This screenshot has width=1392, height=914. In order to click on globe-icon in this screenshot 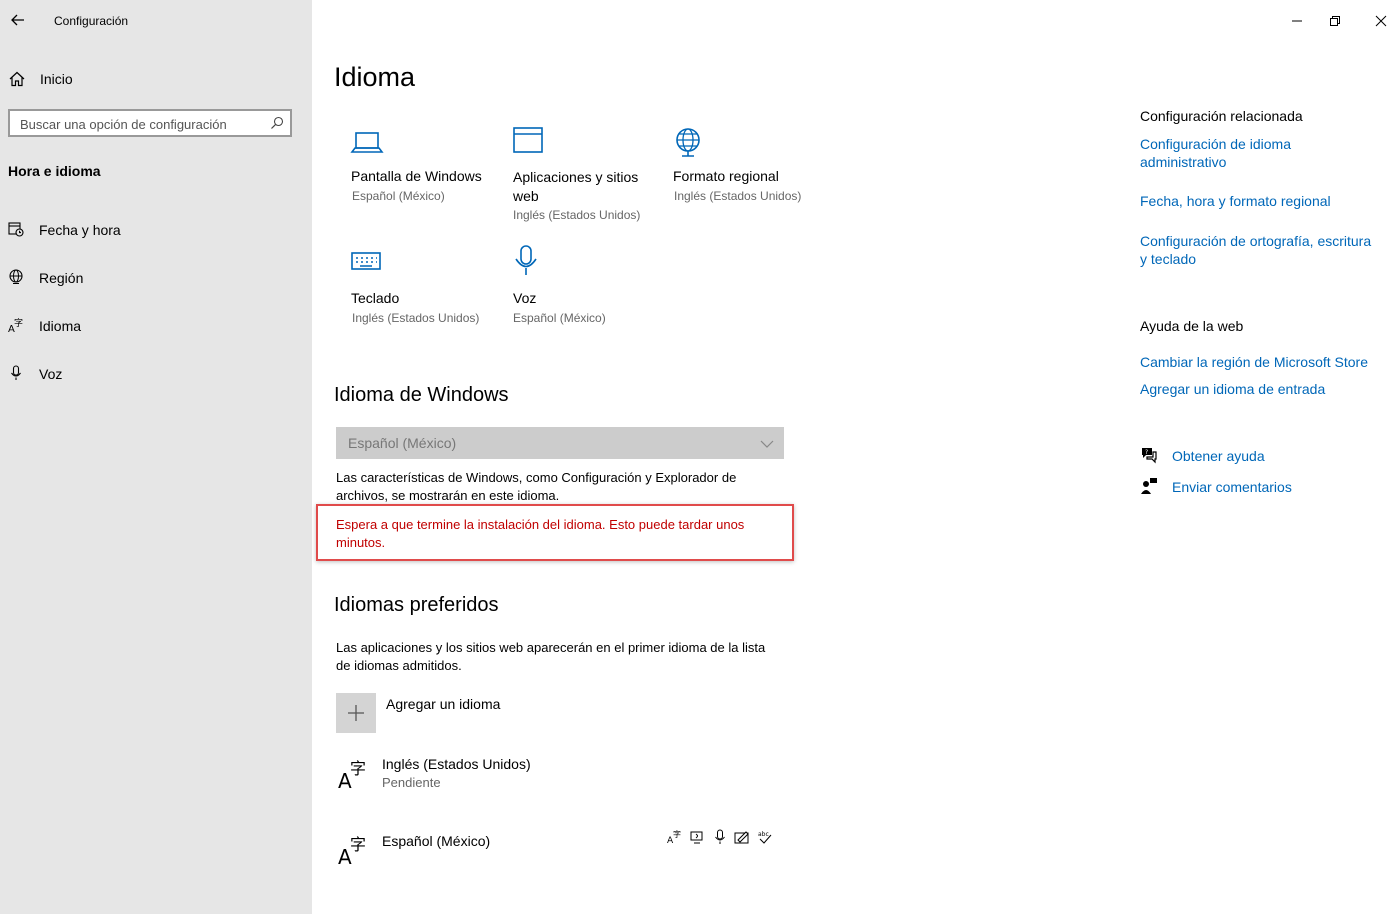, I will do `click(16, 277)`.